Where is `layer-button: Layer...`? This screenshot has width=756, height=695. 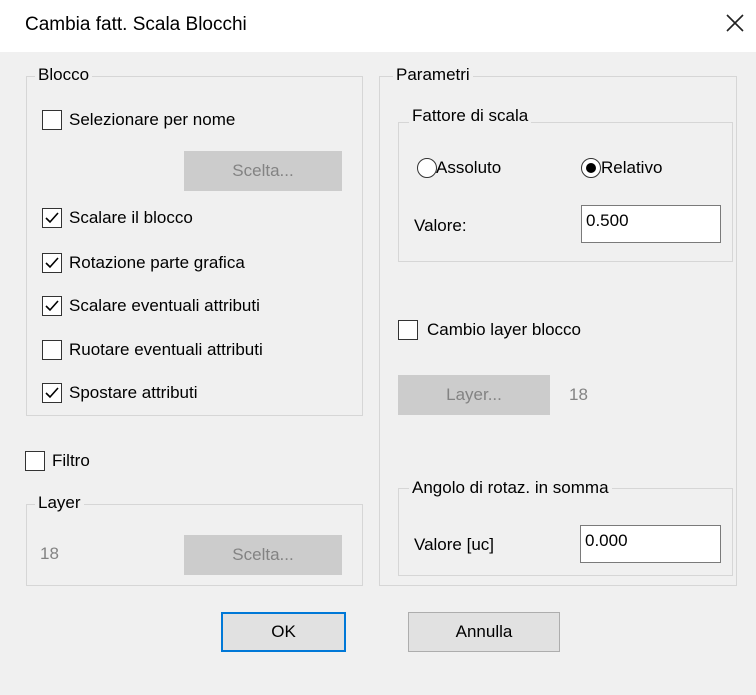 layer-button: Layer... is located at coordinates (474, 395).